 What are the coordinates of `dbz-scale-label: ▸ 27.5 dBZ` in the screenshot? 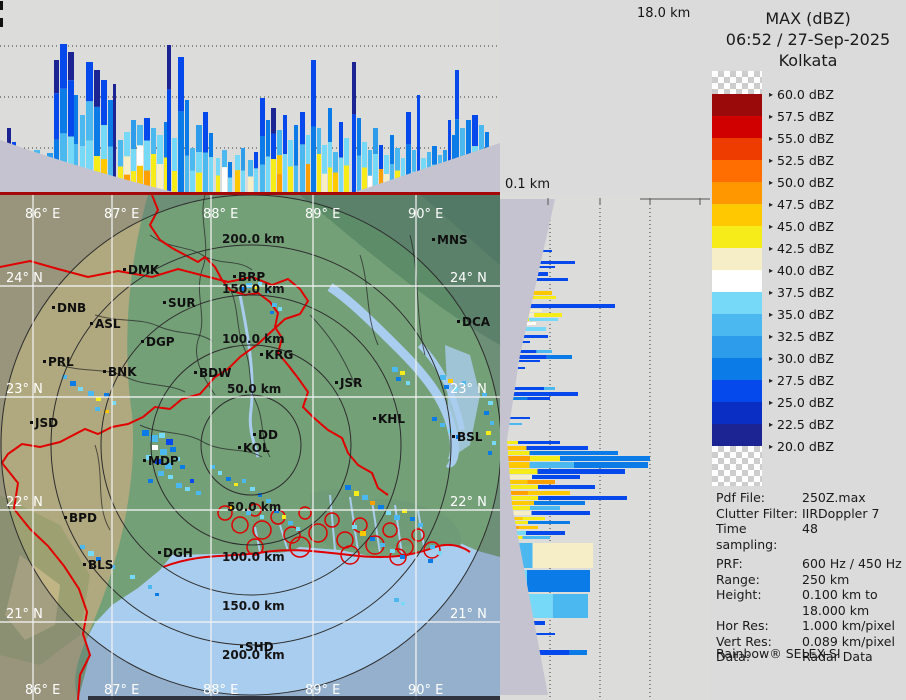 It's located at (801, 380).